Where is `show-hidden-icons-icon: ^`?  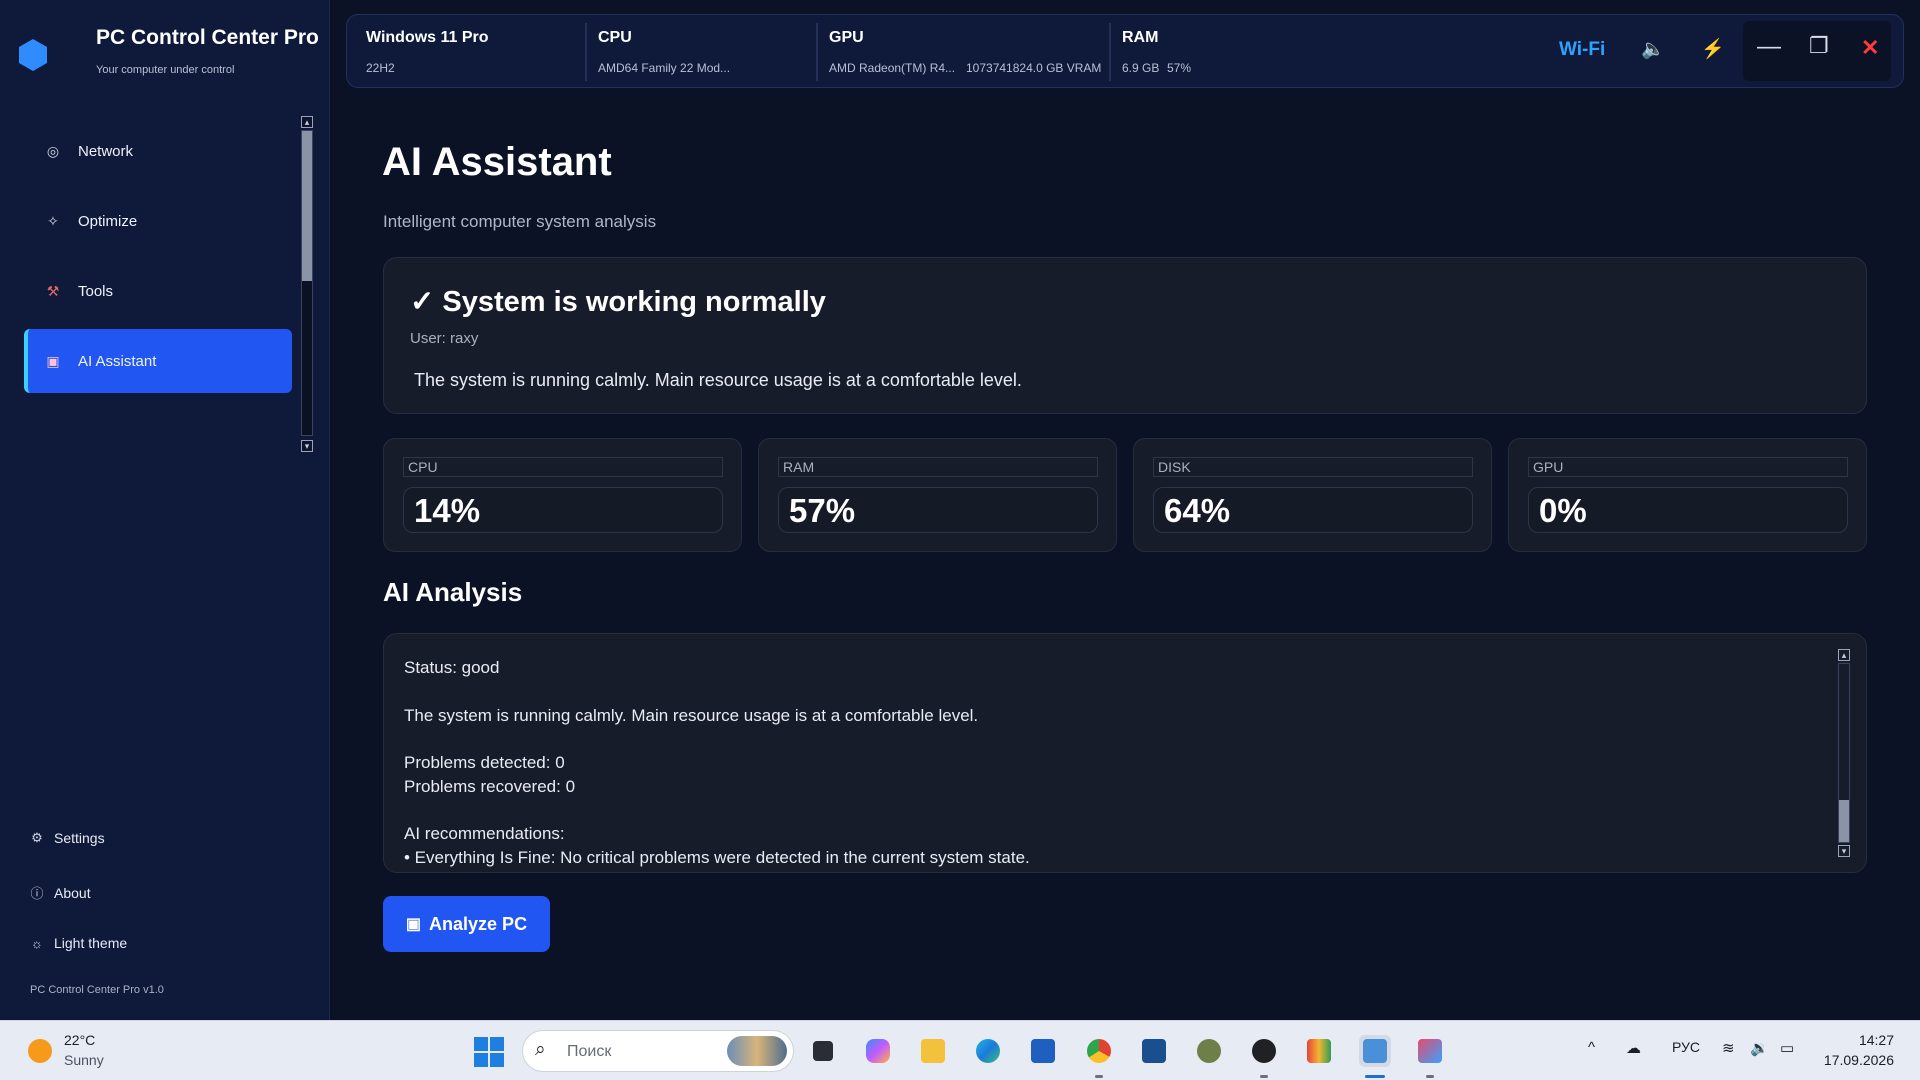
show-hidden-icons-icon: ^ is located at coordinates (1591, 1047).